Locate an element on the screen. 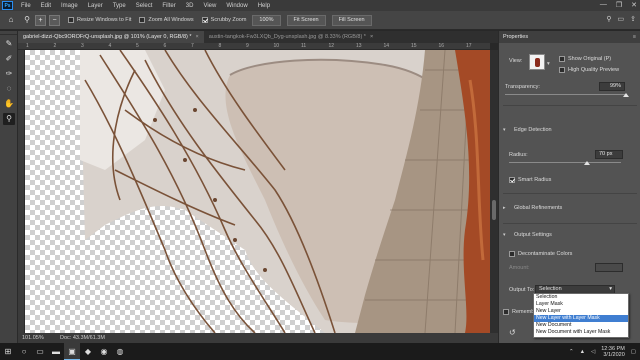  dropdown-item-new-document: New Document is located at coordinates (581, 325).